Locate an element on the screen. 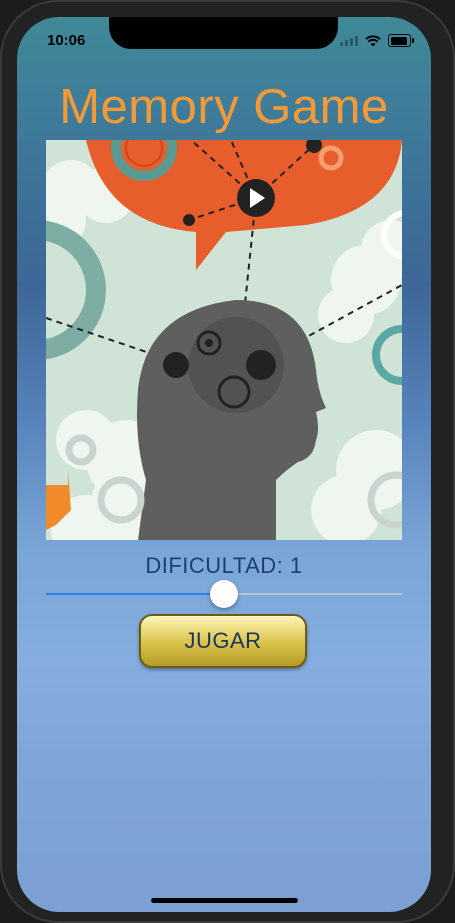 The height and width of the screenshot is (923, 455). home-indicator is located at coordinates (224, 900).